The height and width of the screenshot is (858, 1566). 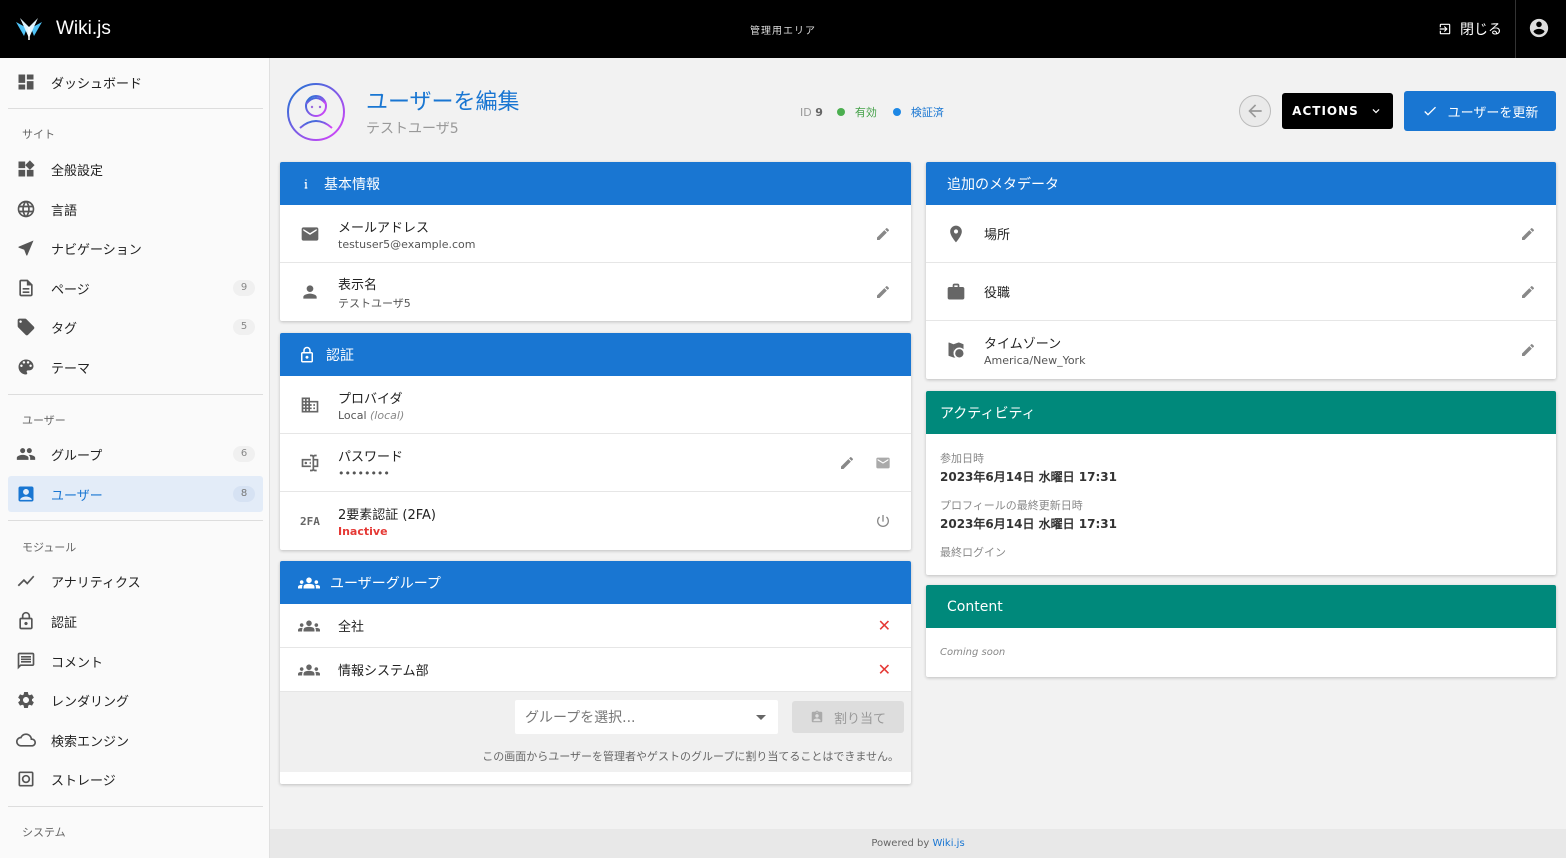 What do you see at coordinates (811, 112) in the screenshot?
I see `user-id: ID 9` at bounding box center [811, 112].